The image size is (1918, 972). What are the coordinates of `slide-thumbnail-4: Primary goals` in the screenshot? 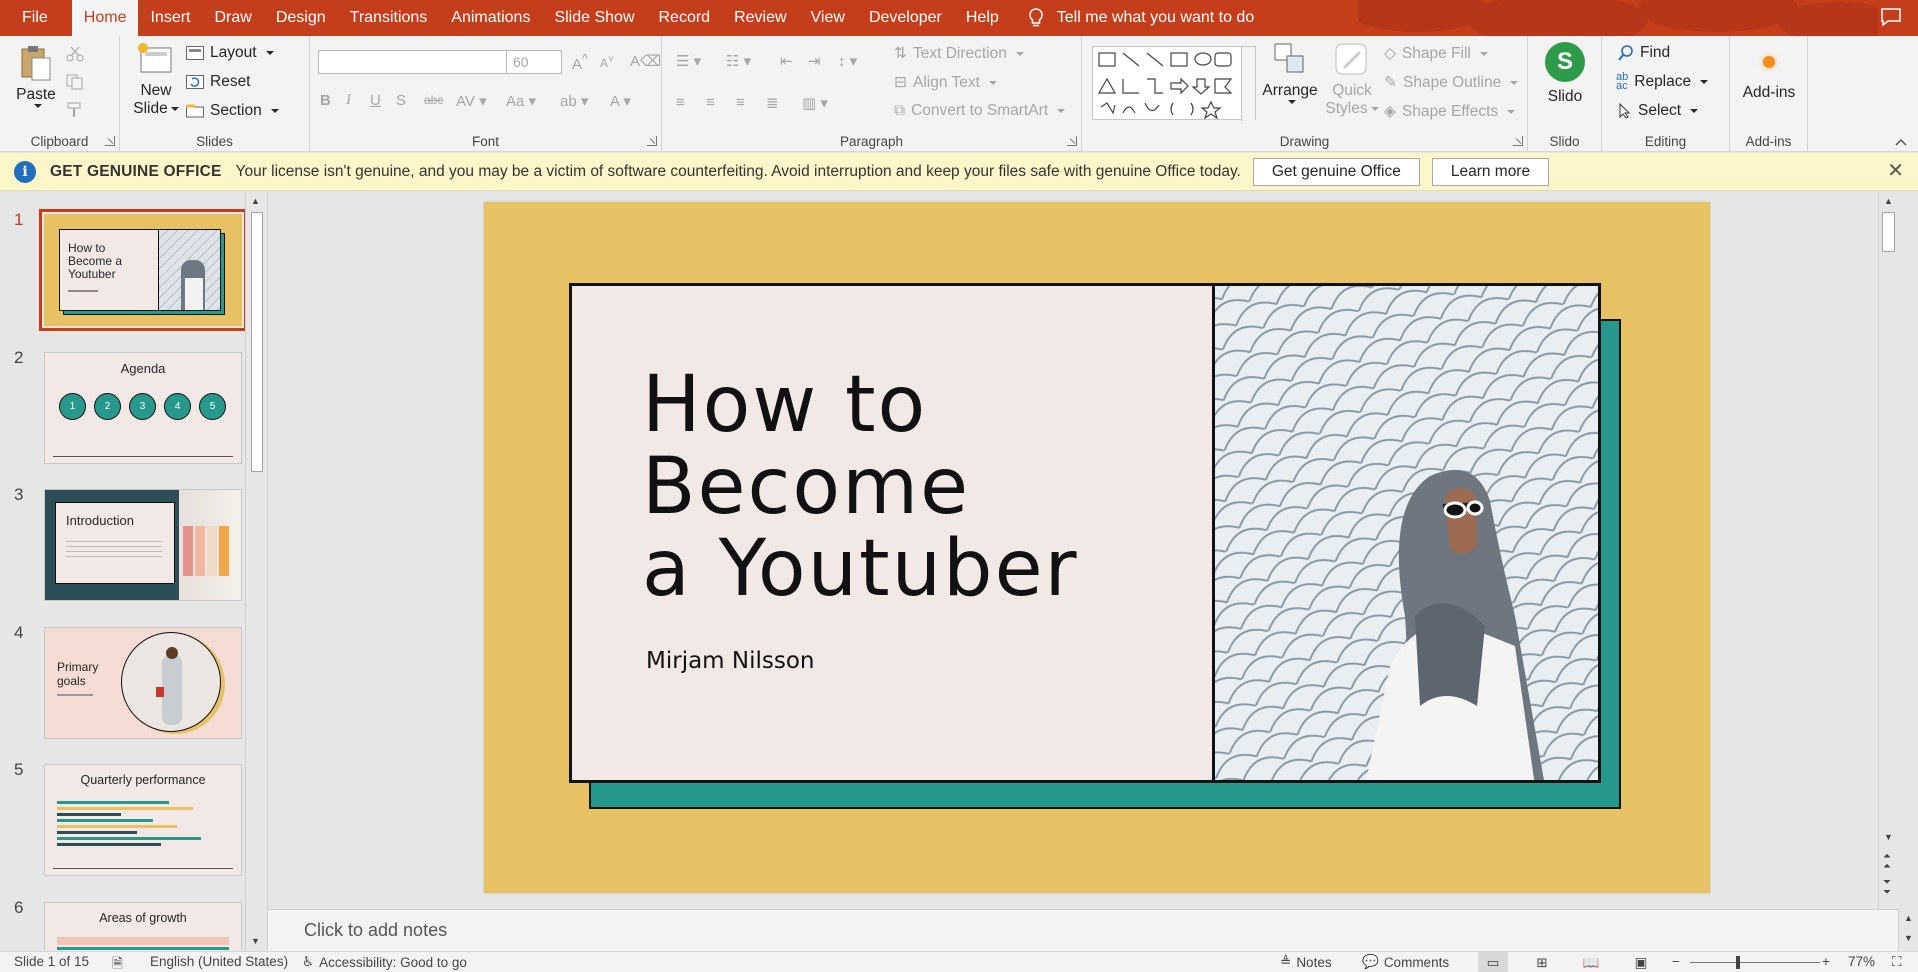 It's located at (143, 683).